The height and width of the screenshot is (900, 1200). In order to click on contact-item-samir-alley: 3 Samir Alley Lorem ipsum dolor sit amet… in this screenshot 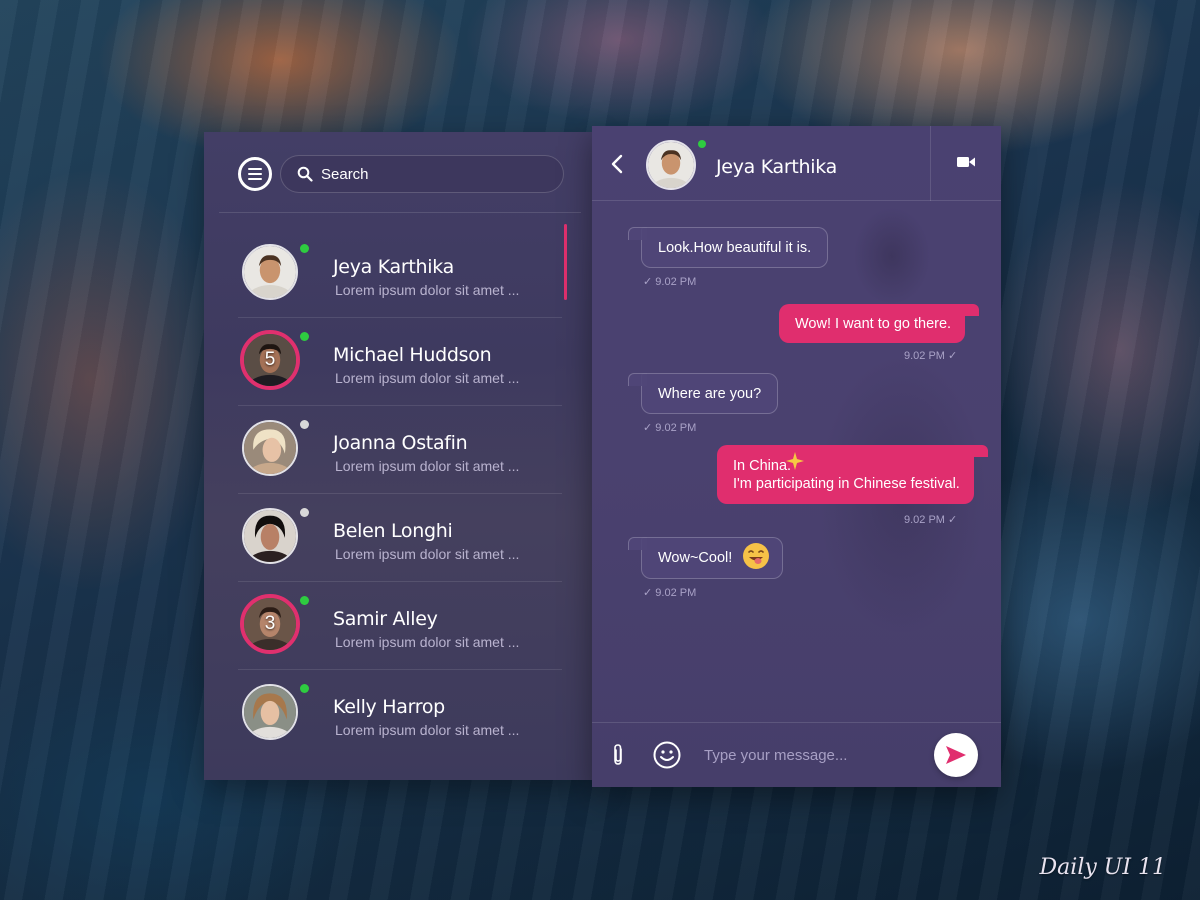, I will do `click(400, 626)`.